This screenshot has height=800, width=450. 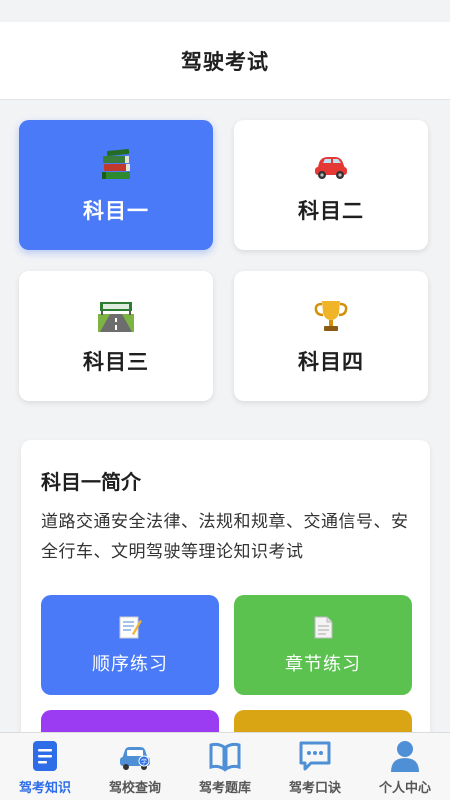 I want to click on road-icon, so click(x=116, y=317).